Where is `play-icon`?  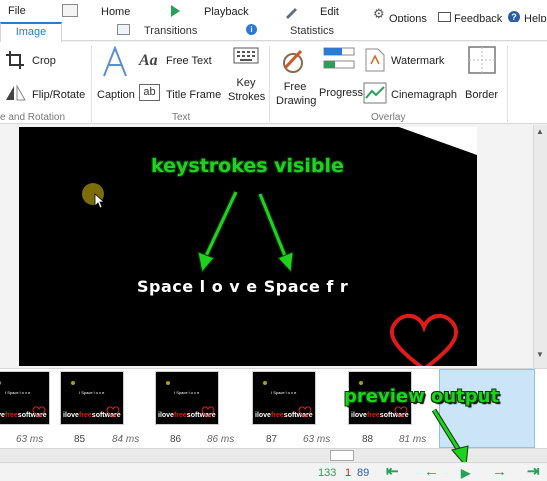 play-icon is located at coordinates (175, 11).